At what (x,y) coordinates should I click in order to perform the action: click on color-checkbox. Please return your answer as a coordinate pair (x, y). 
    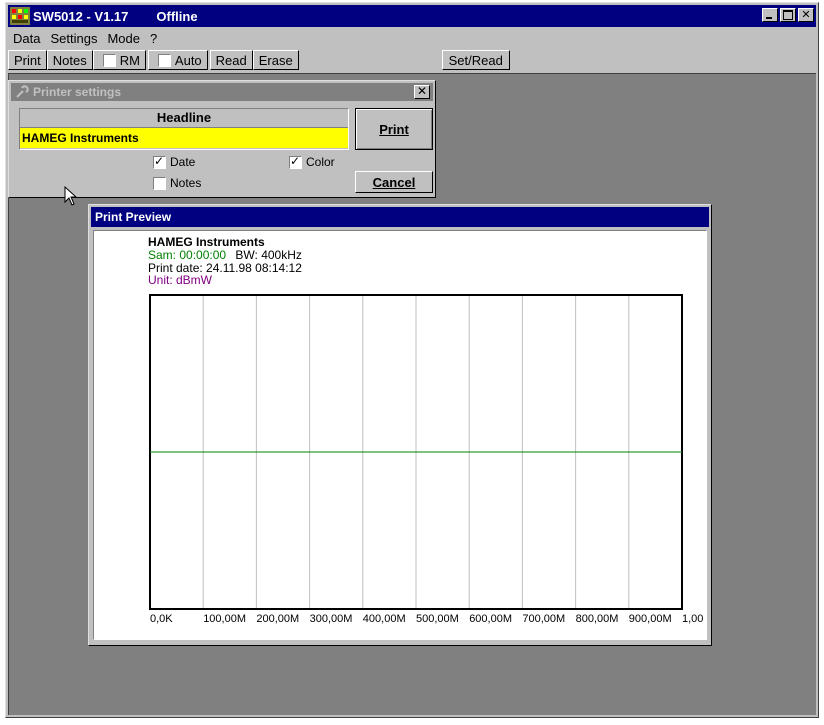
    Looking at the image, I should click on (295, 161).